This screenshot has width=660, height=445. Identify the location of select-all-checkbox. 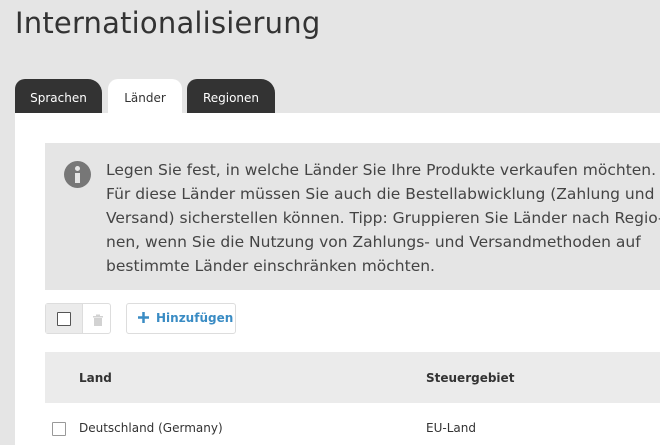
(64, 319).